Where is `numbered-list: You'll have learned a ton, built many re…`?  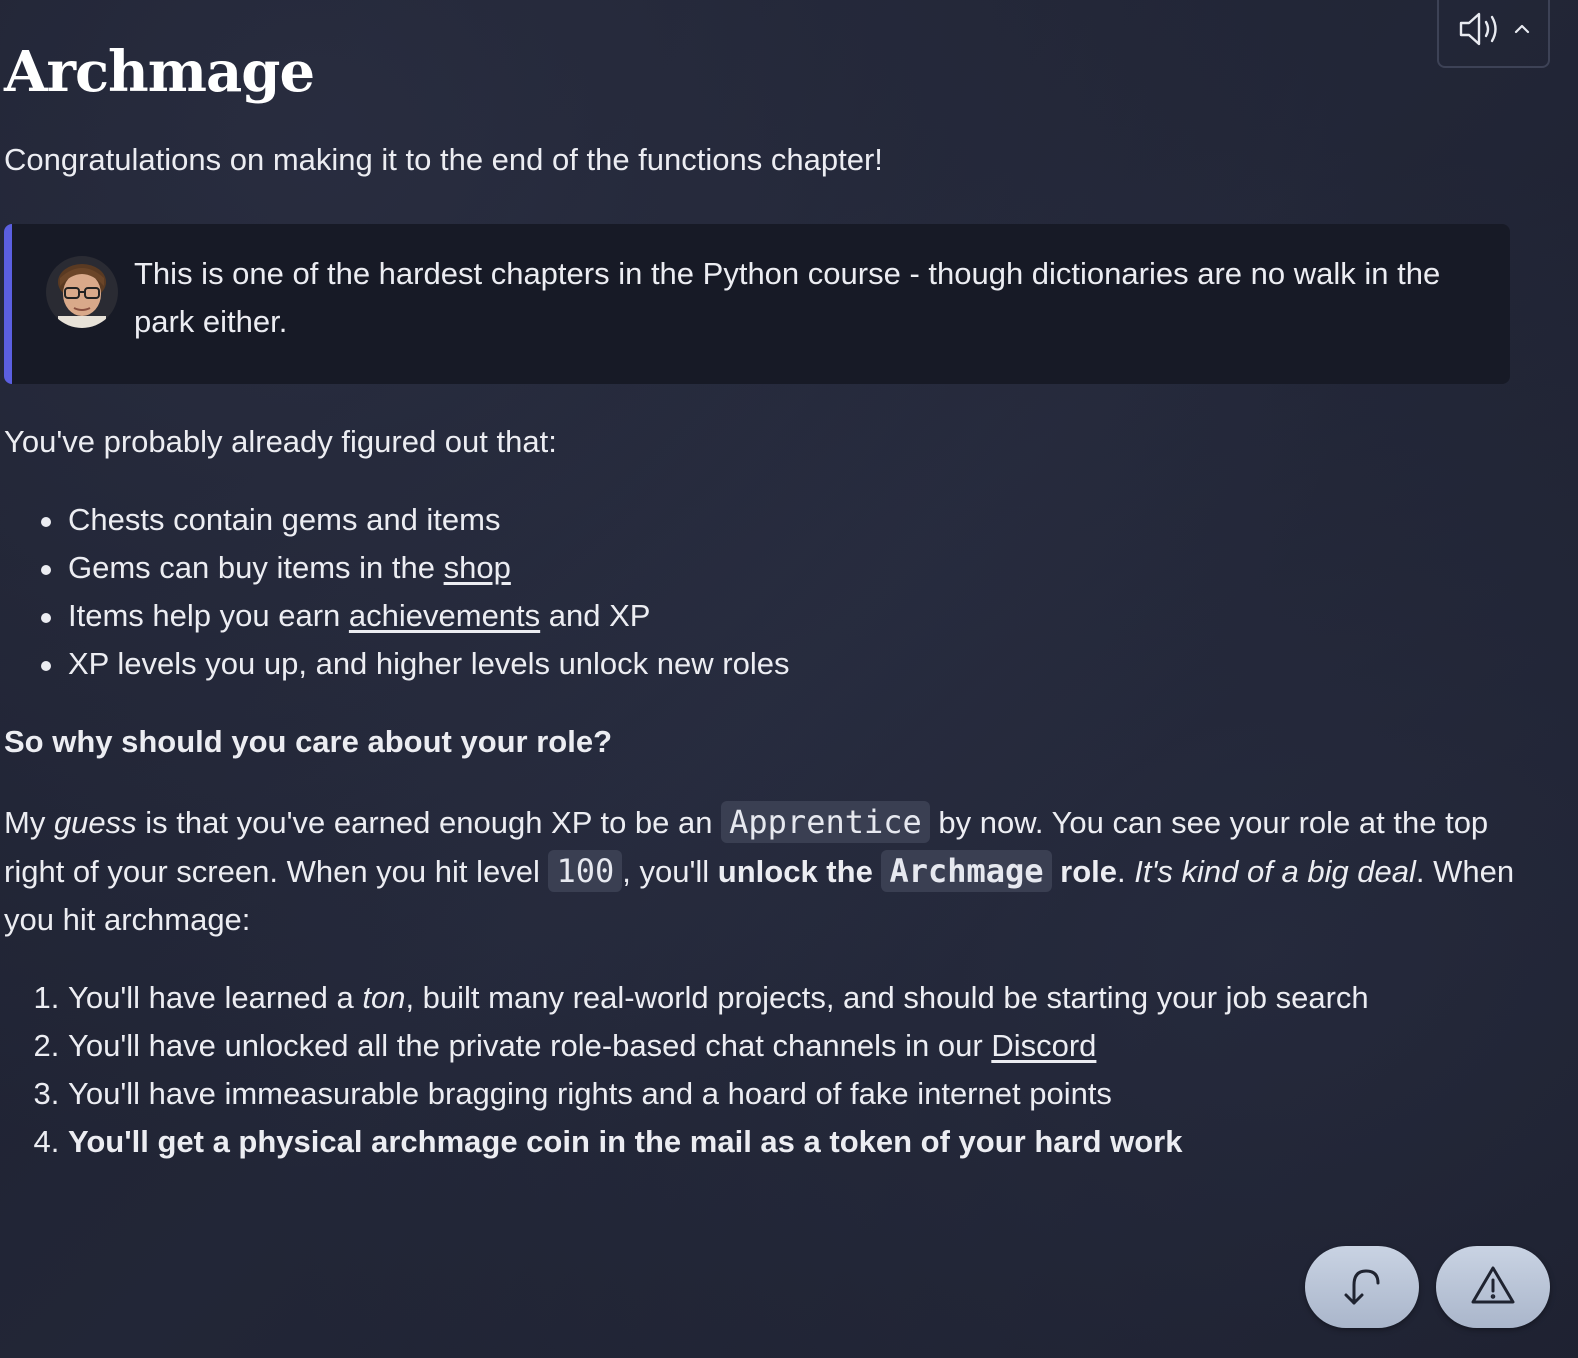 numbered-list: You'll have learned a ton, built many re… is located at coordinates (778, 1070).